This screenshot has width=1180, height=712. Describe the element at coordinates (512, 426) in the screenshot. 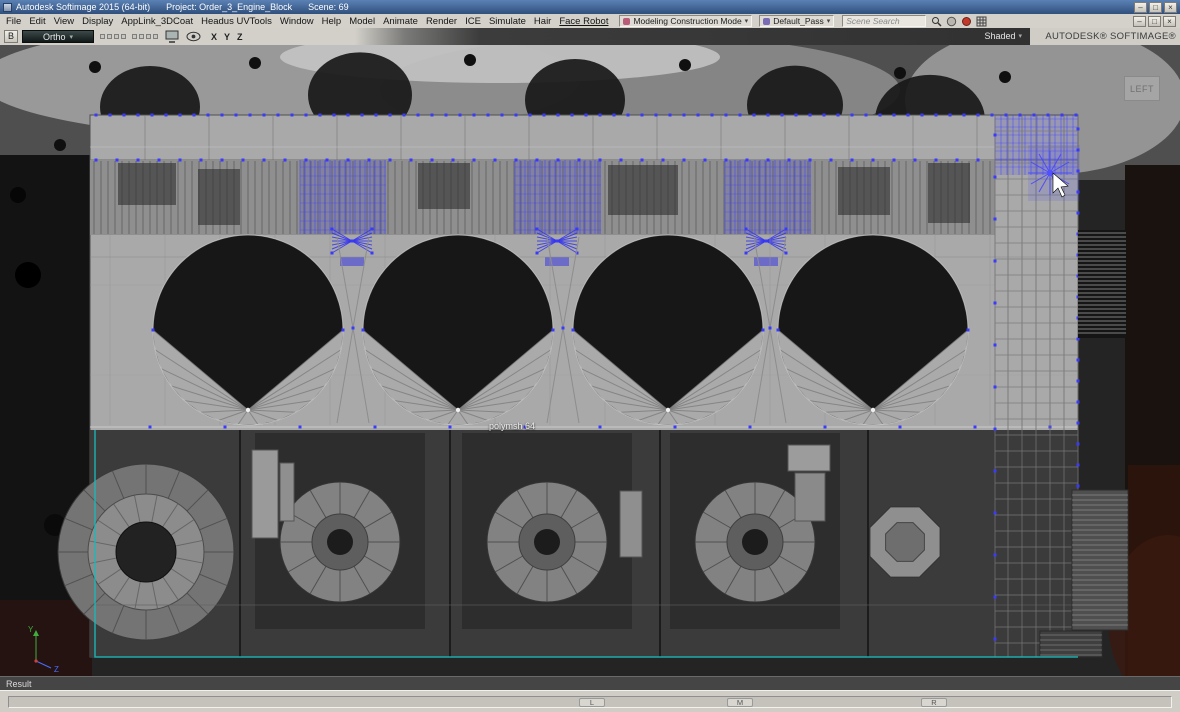

I see `mesh-name-label: polymsh 64` at that location.